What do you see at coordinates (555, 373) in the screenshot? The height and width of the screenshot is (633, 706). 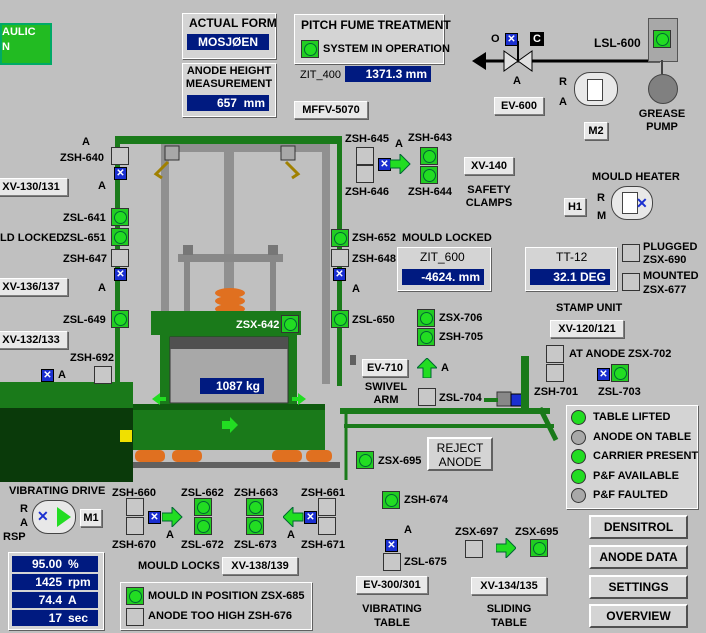 I see `zsh-701-indicator` at bounding box center [555, 373].